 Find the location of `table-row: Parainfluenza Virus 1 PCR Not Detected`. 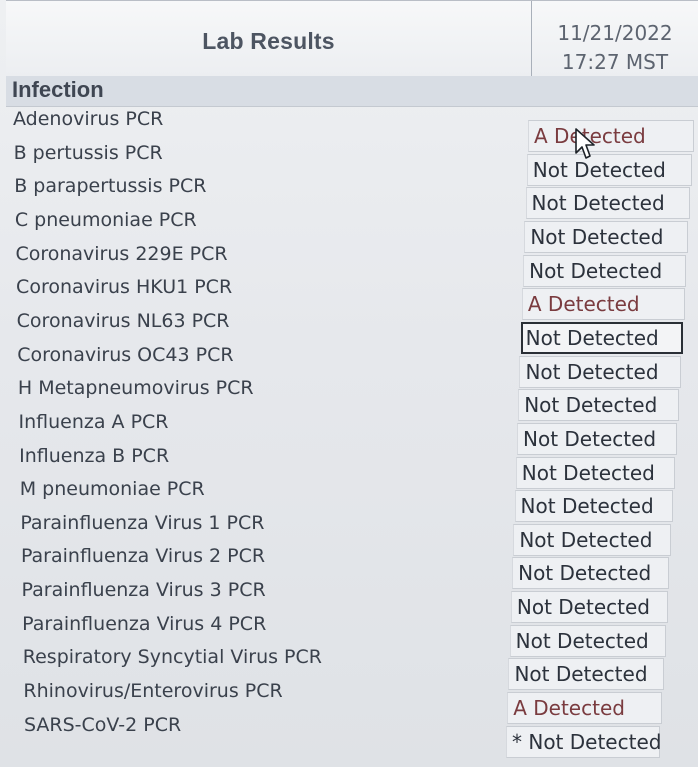

table-row: Parainfluenza Virus 1 PCR Not Detected is located at coordinates (349, 533).